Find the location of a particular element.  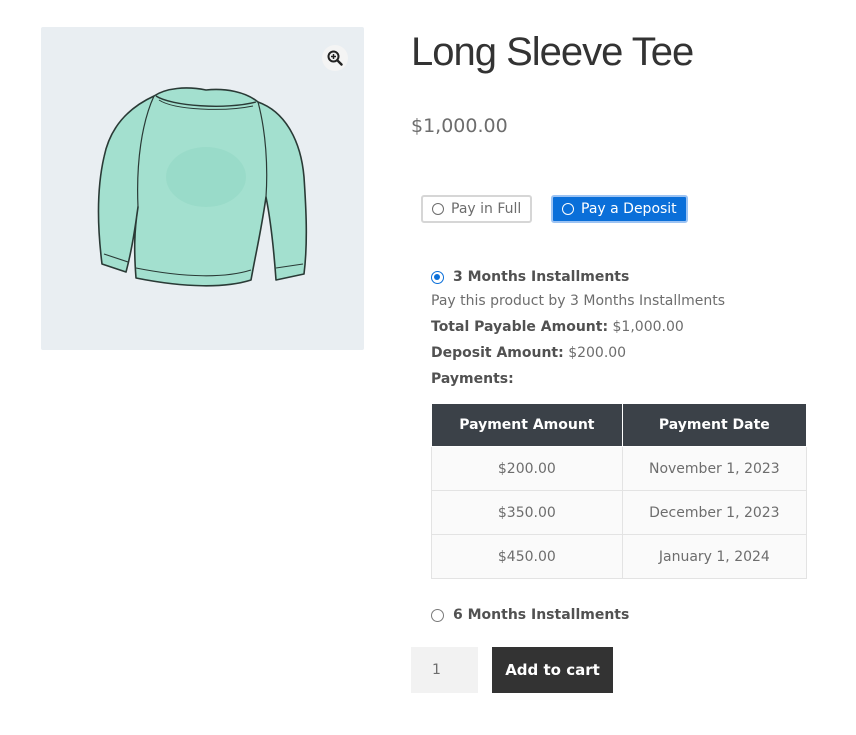

deposit-amount-label: Deposit Amount: is located at coordinates (497, 353).